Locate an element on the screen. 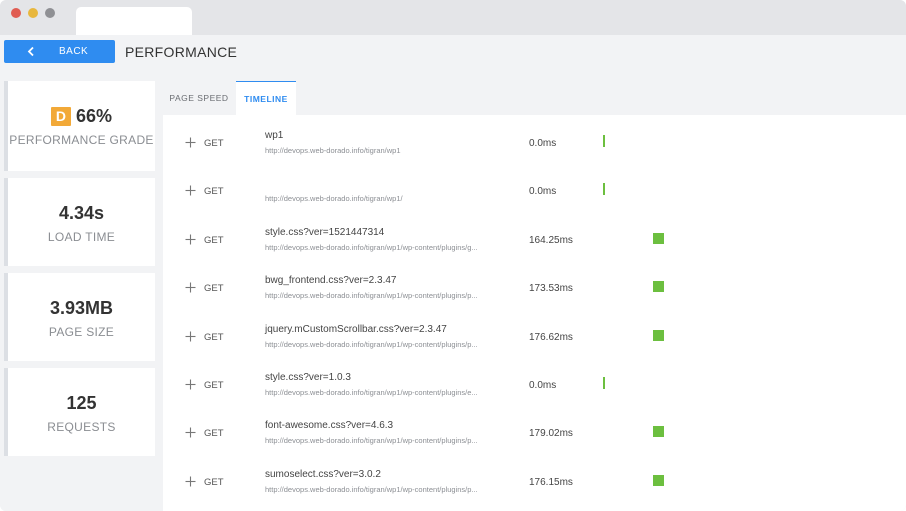 This screenshot has width=906, height=511. request-name: jquery.mCustomScrollbar.css?ver=2.3.47 is located at coordinates (356, 329).